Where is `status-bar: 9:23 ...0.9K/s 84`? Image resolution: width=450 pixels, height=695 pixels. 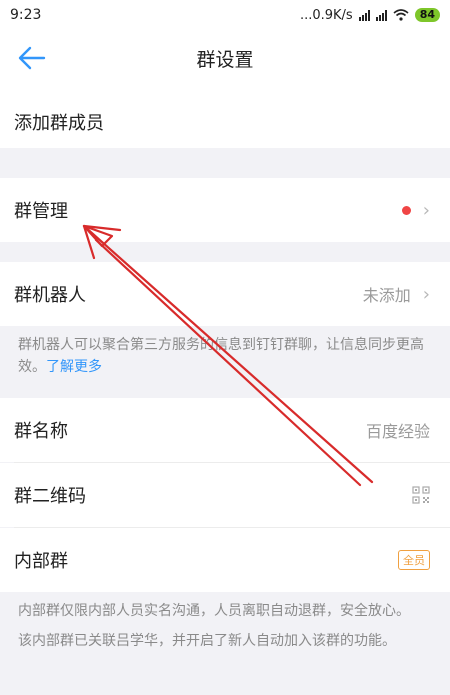
status-bar: 9:23 ...0.9K/s 84 is located at coordinates (225, 15).